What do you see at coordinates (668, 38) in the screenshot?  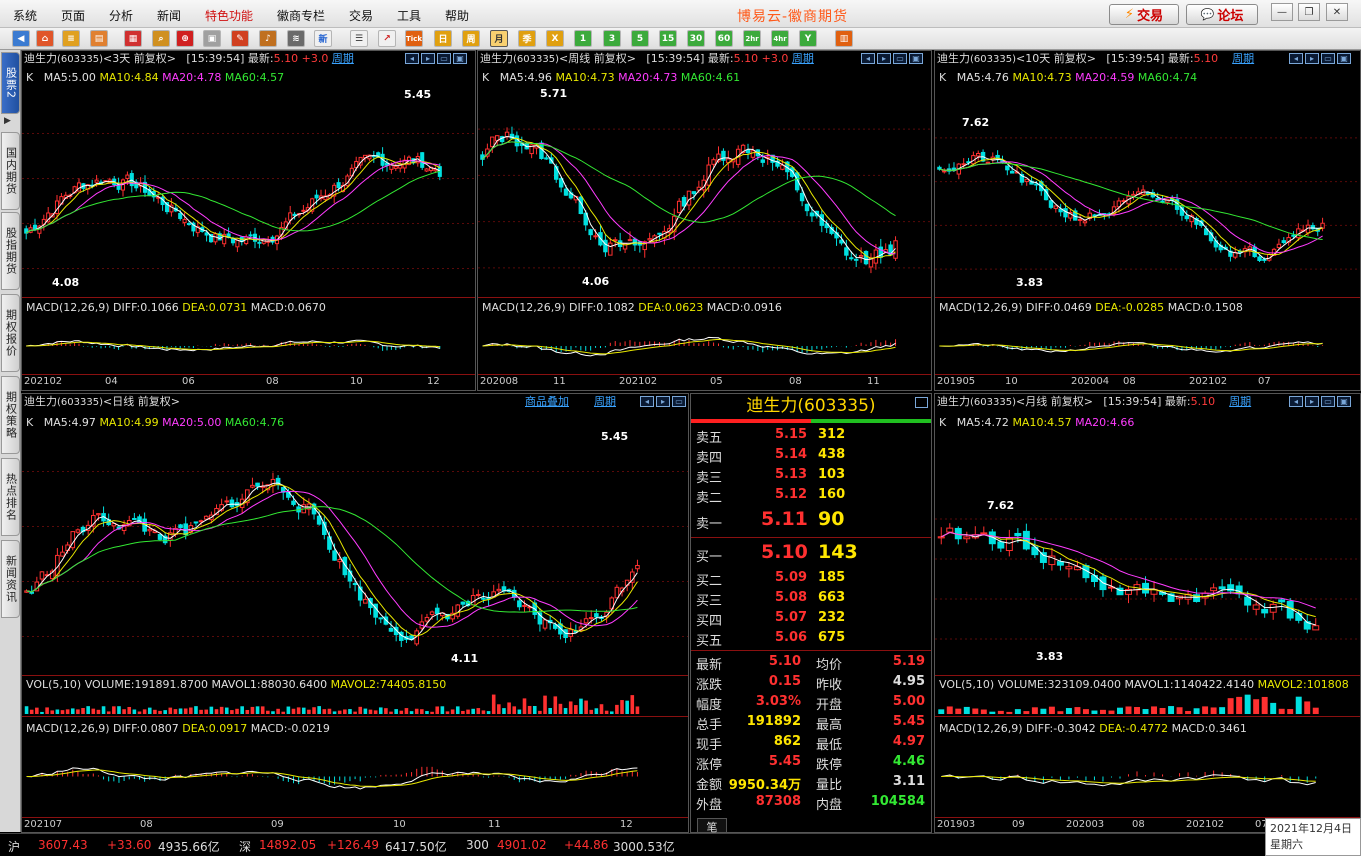 I see `min15-button: 15` at bounding box center [668, 38].